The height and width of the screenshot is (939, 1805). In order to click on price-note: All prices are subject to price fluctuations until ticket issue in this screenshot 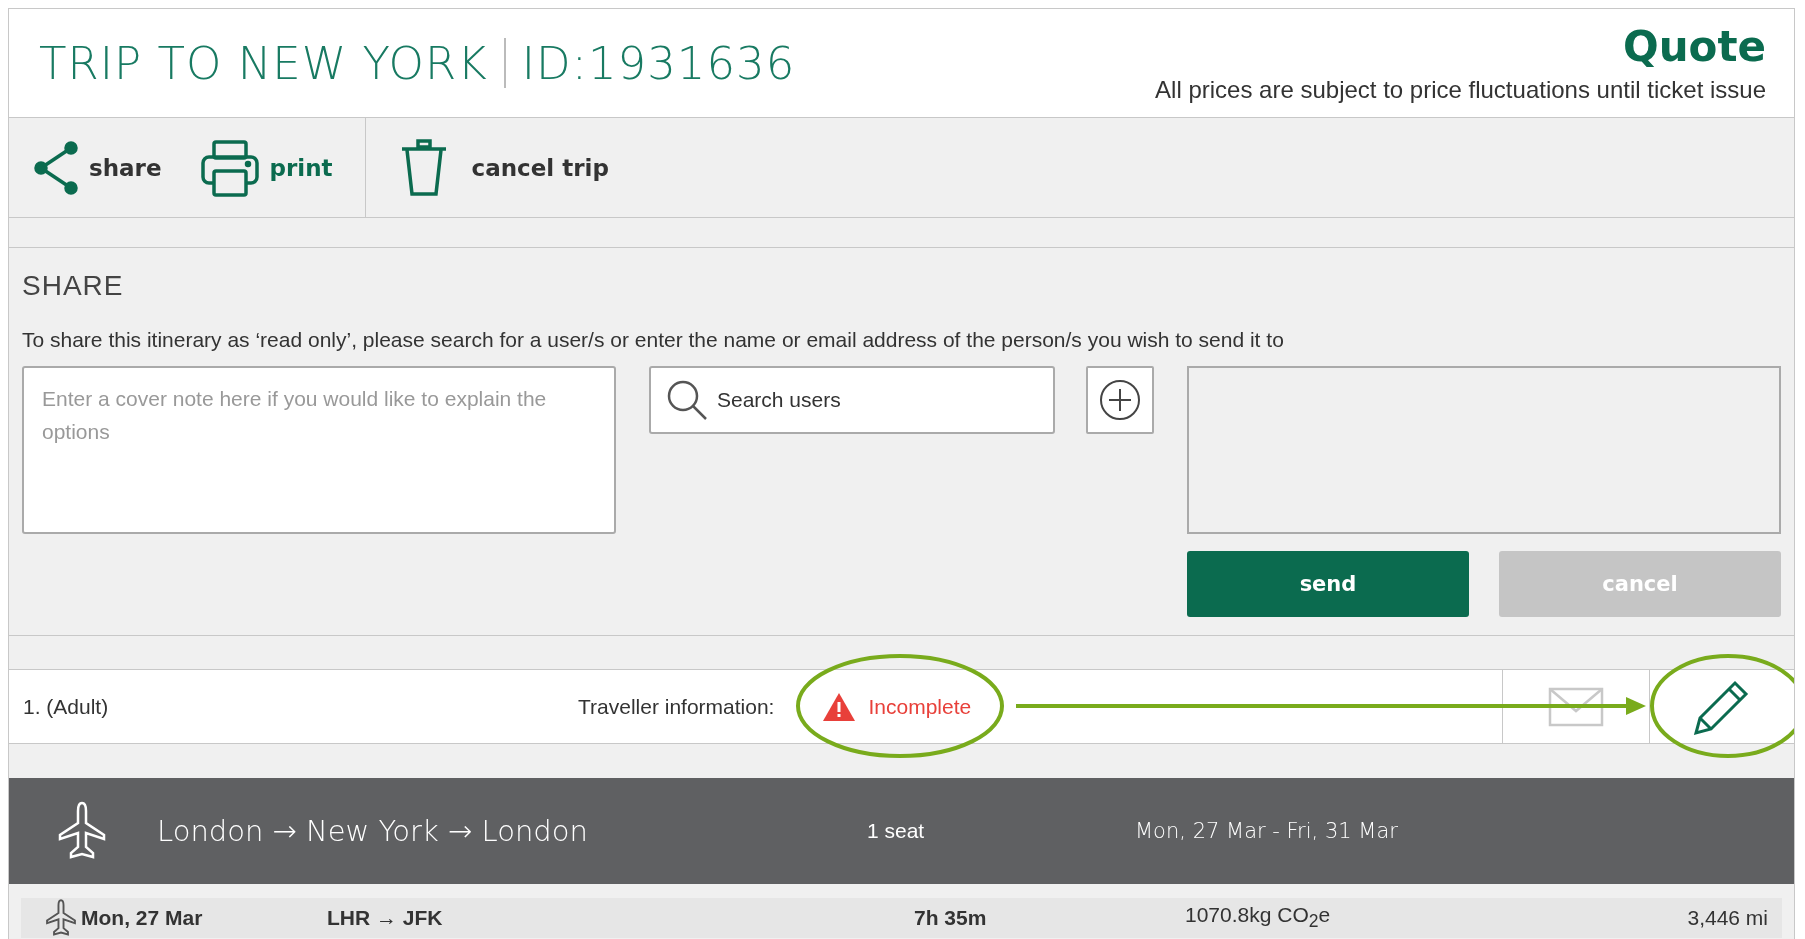, I will do `click(1460, 90)`.